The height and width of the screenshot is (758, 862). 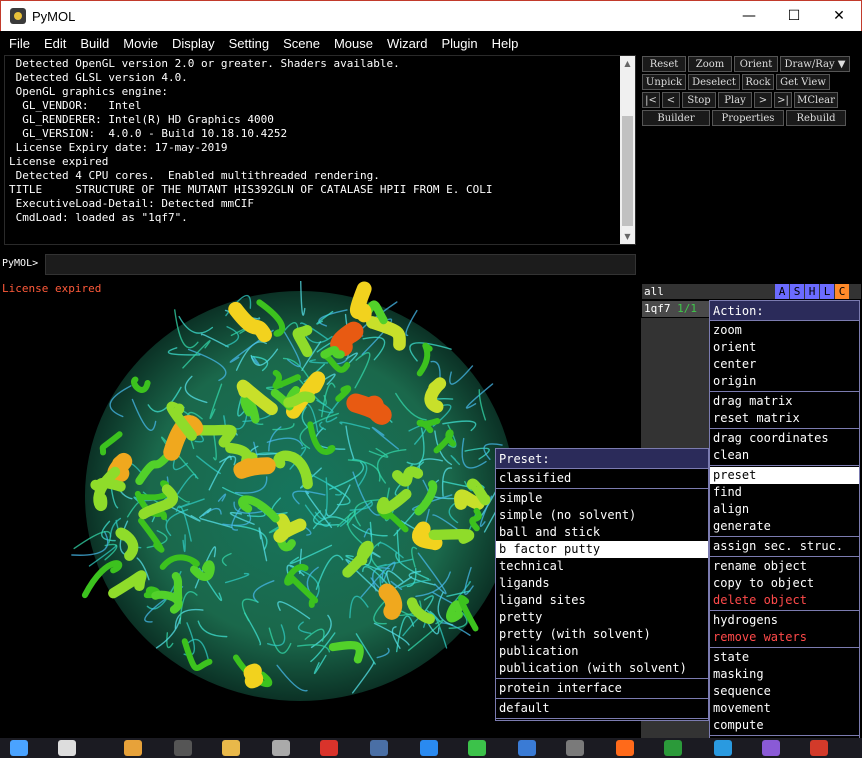 I want to click on action-item-center: center, so click(x=784, y=364).